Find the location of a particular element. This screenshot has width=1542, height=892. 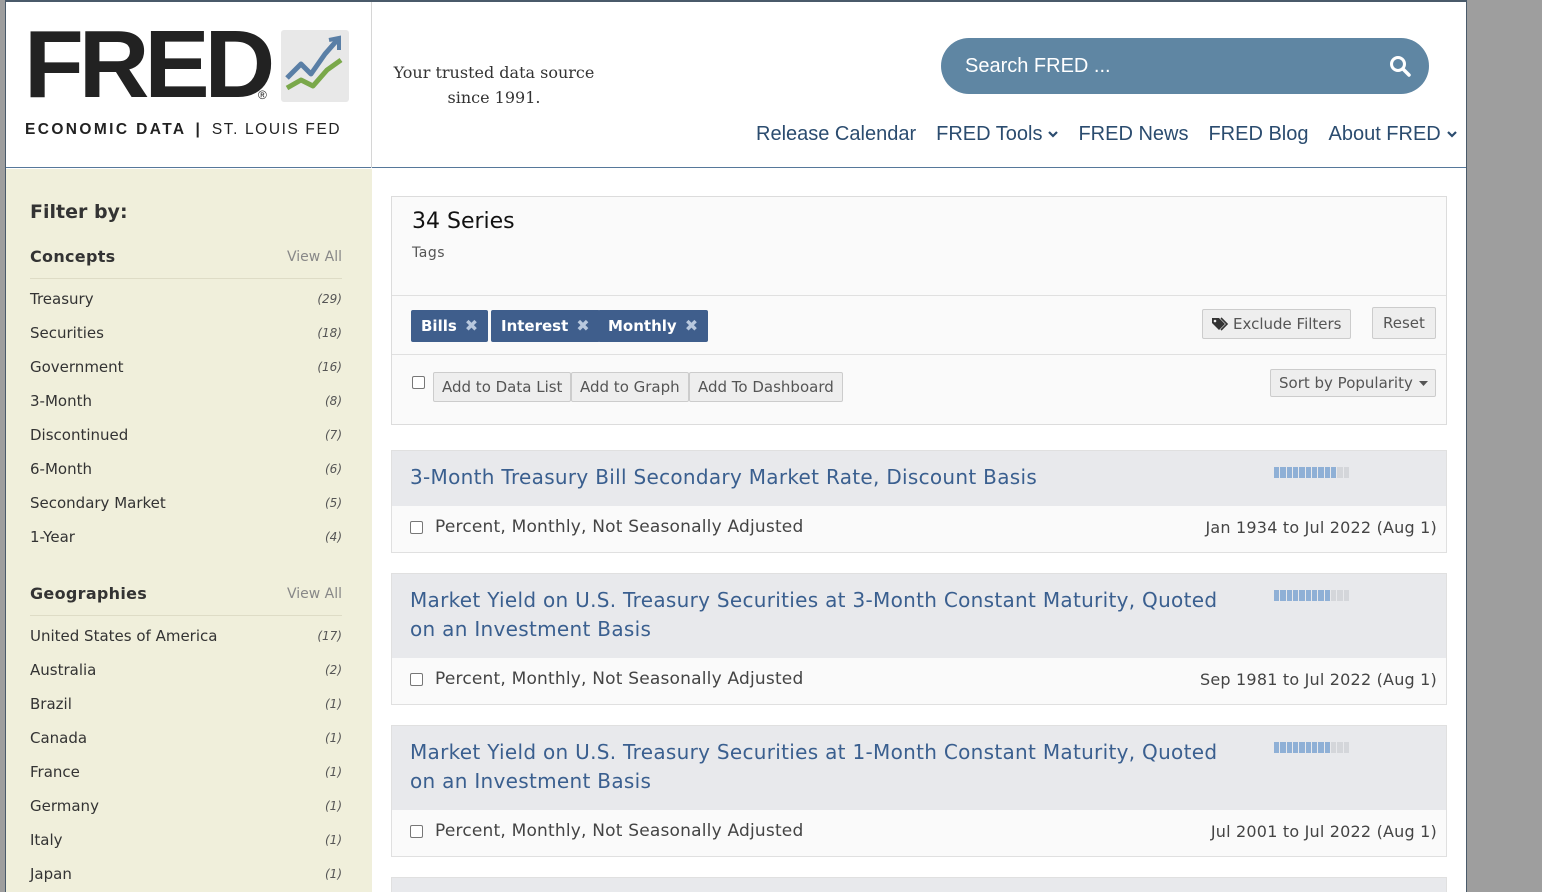

series-count: 34 Series is located at coordinates (463, 221).